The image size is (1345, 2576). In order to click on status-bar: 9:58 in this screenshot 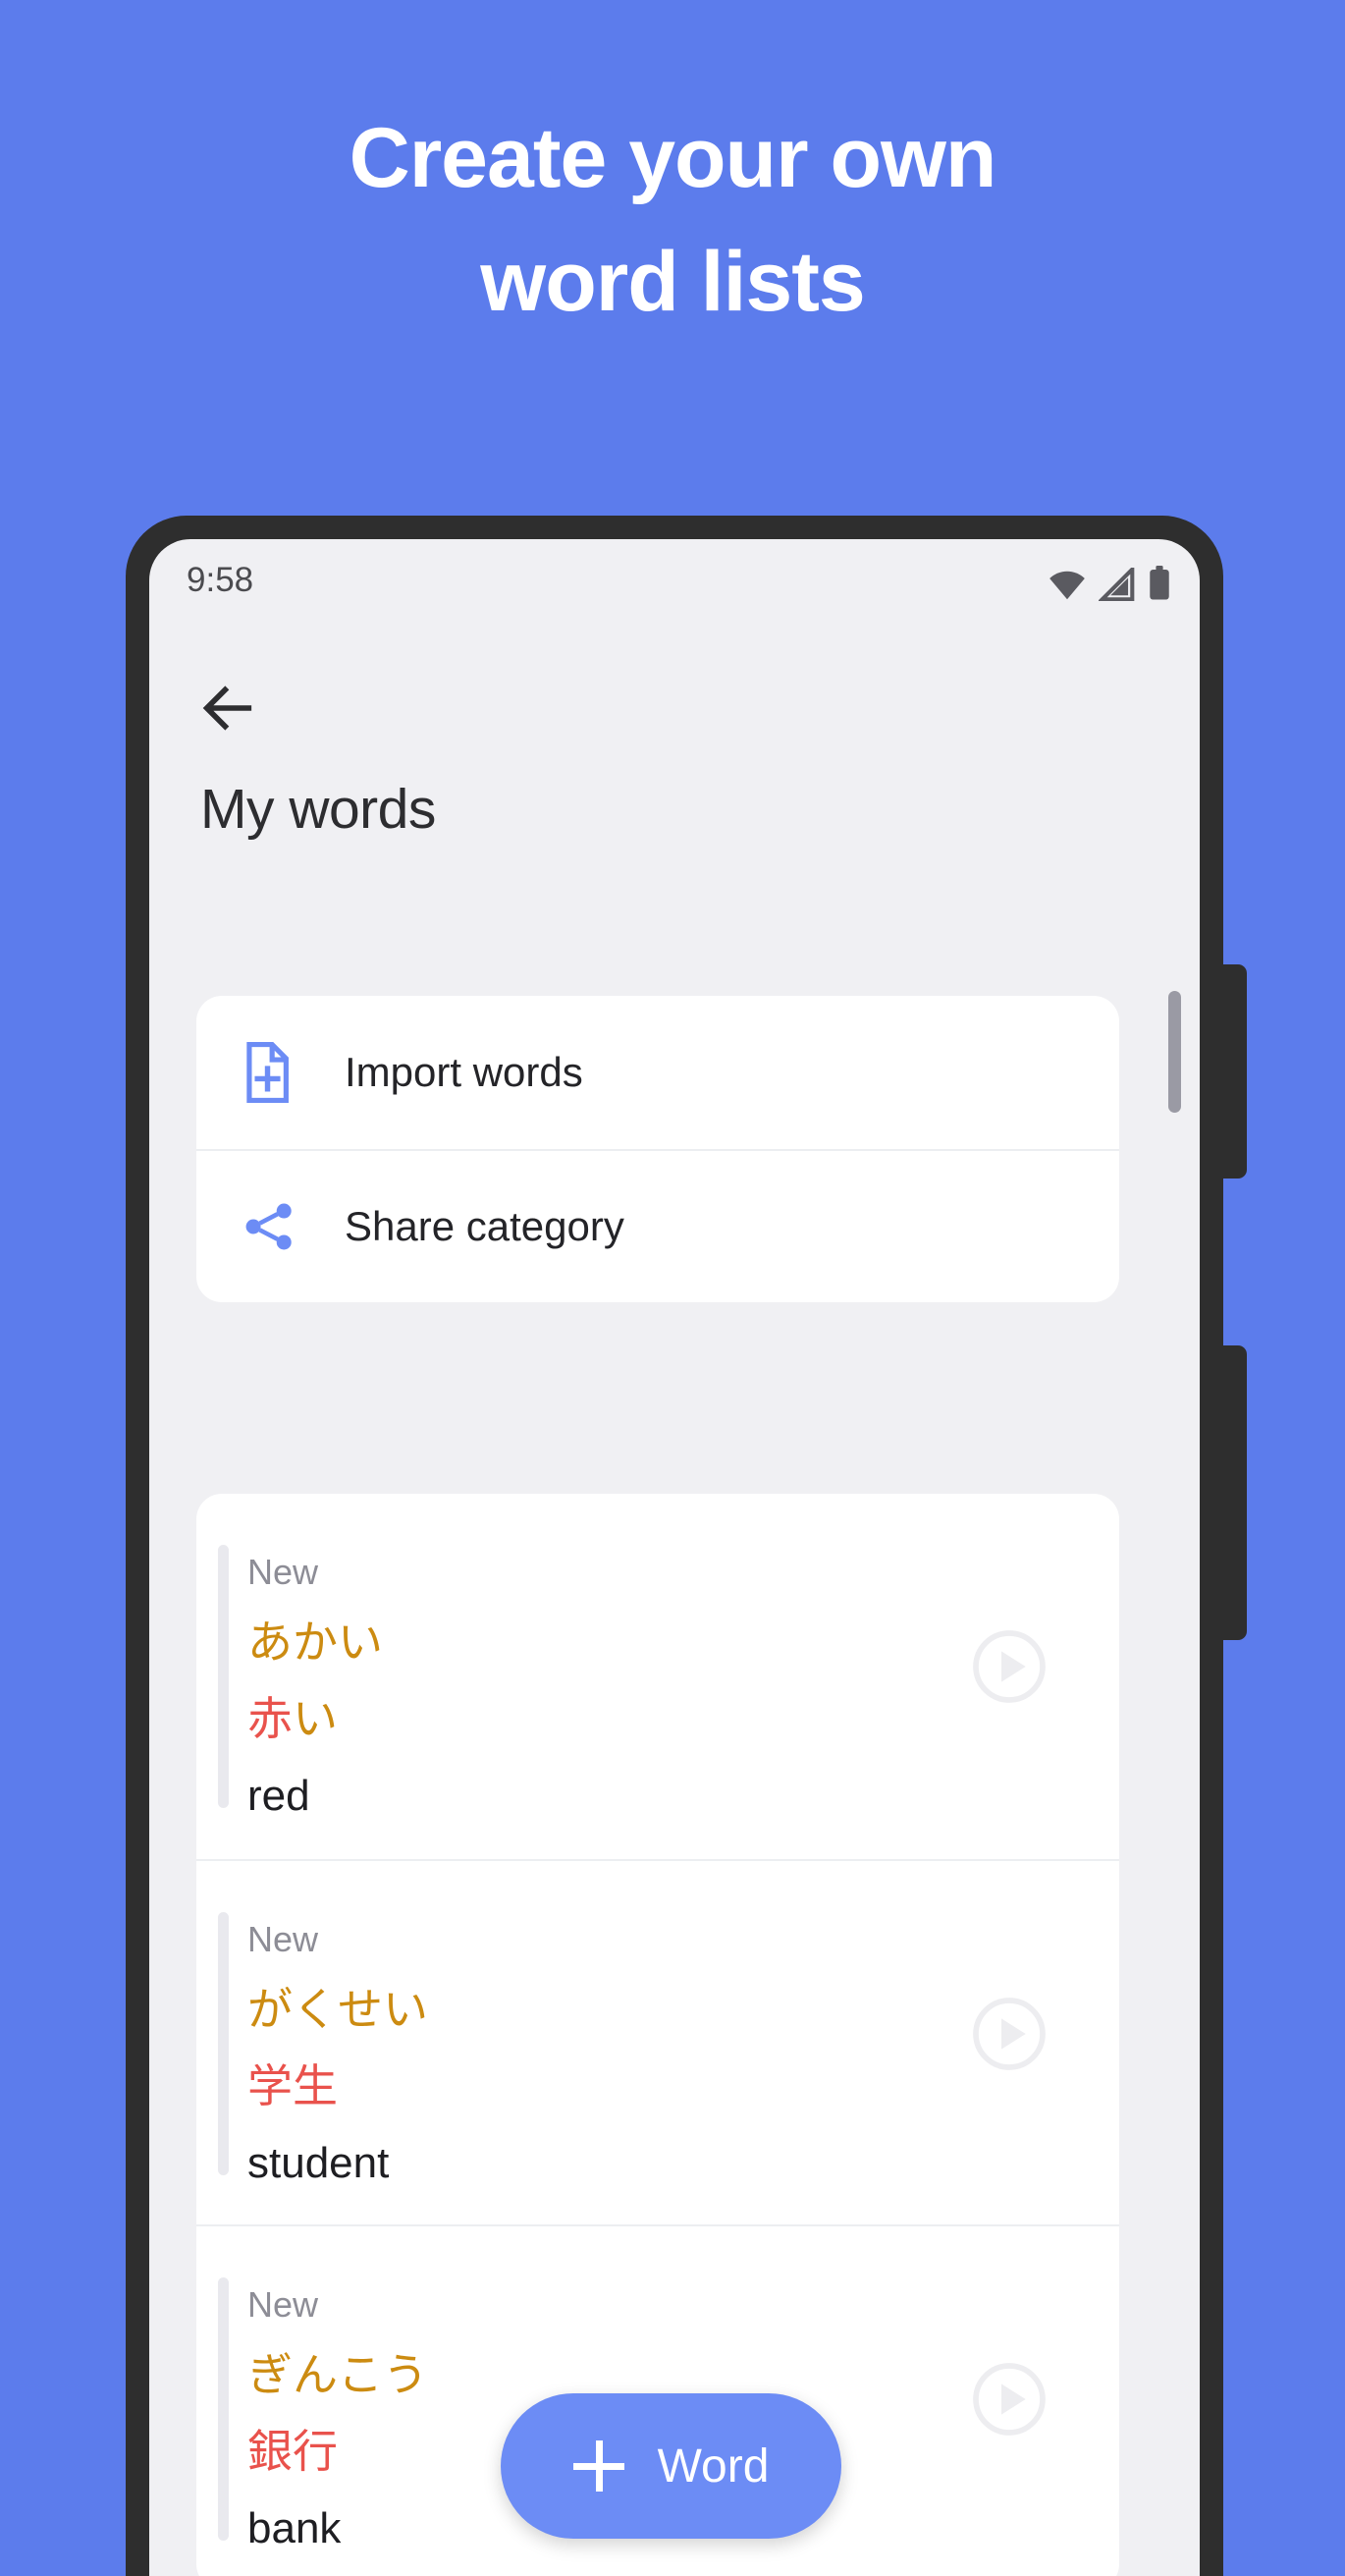, I will do `click(674, 585)`.